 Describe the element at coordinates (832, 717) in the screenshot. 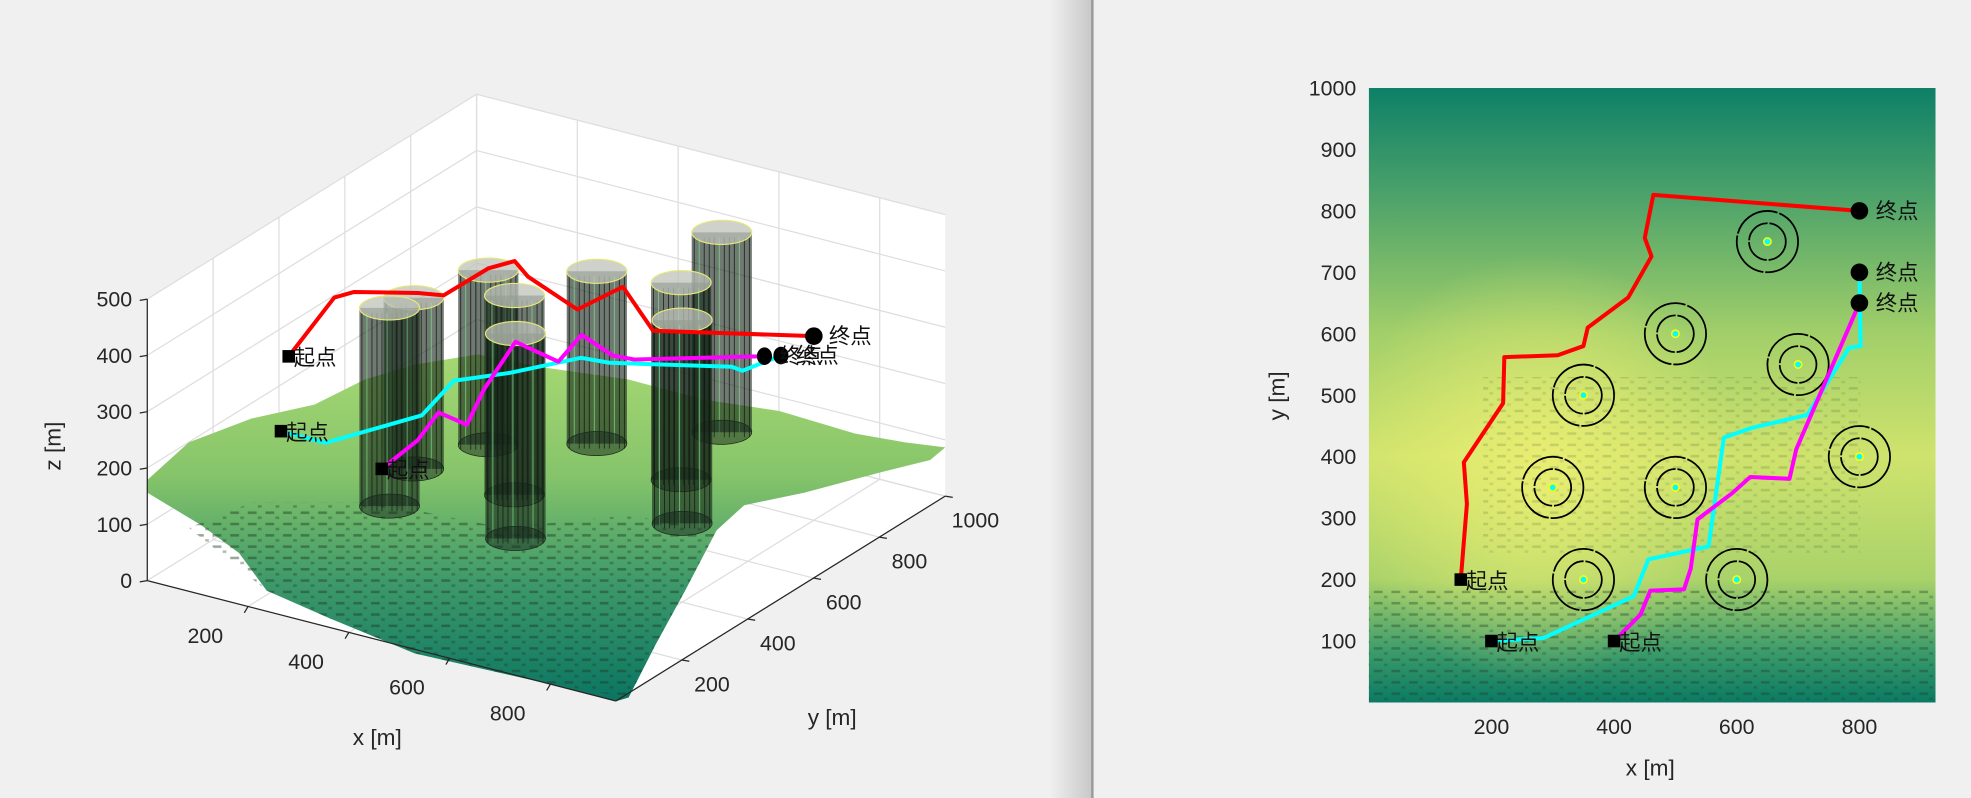

I see `y-axis-label-3d: y [m]` at that location.